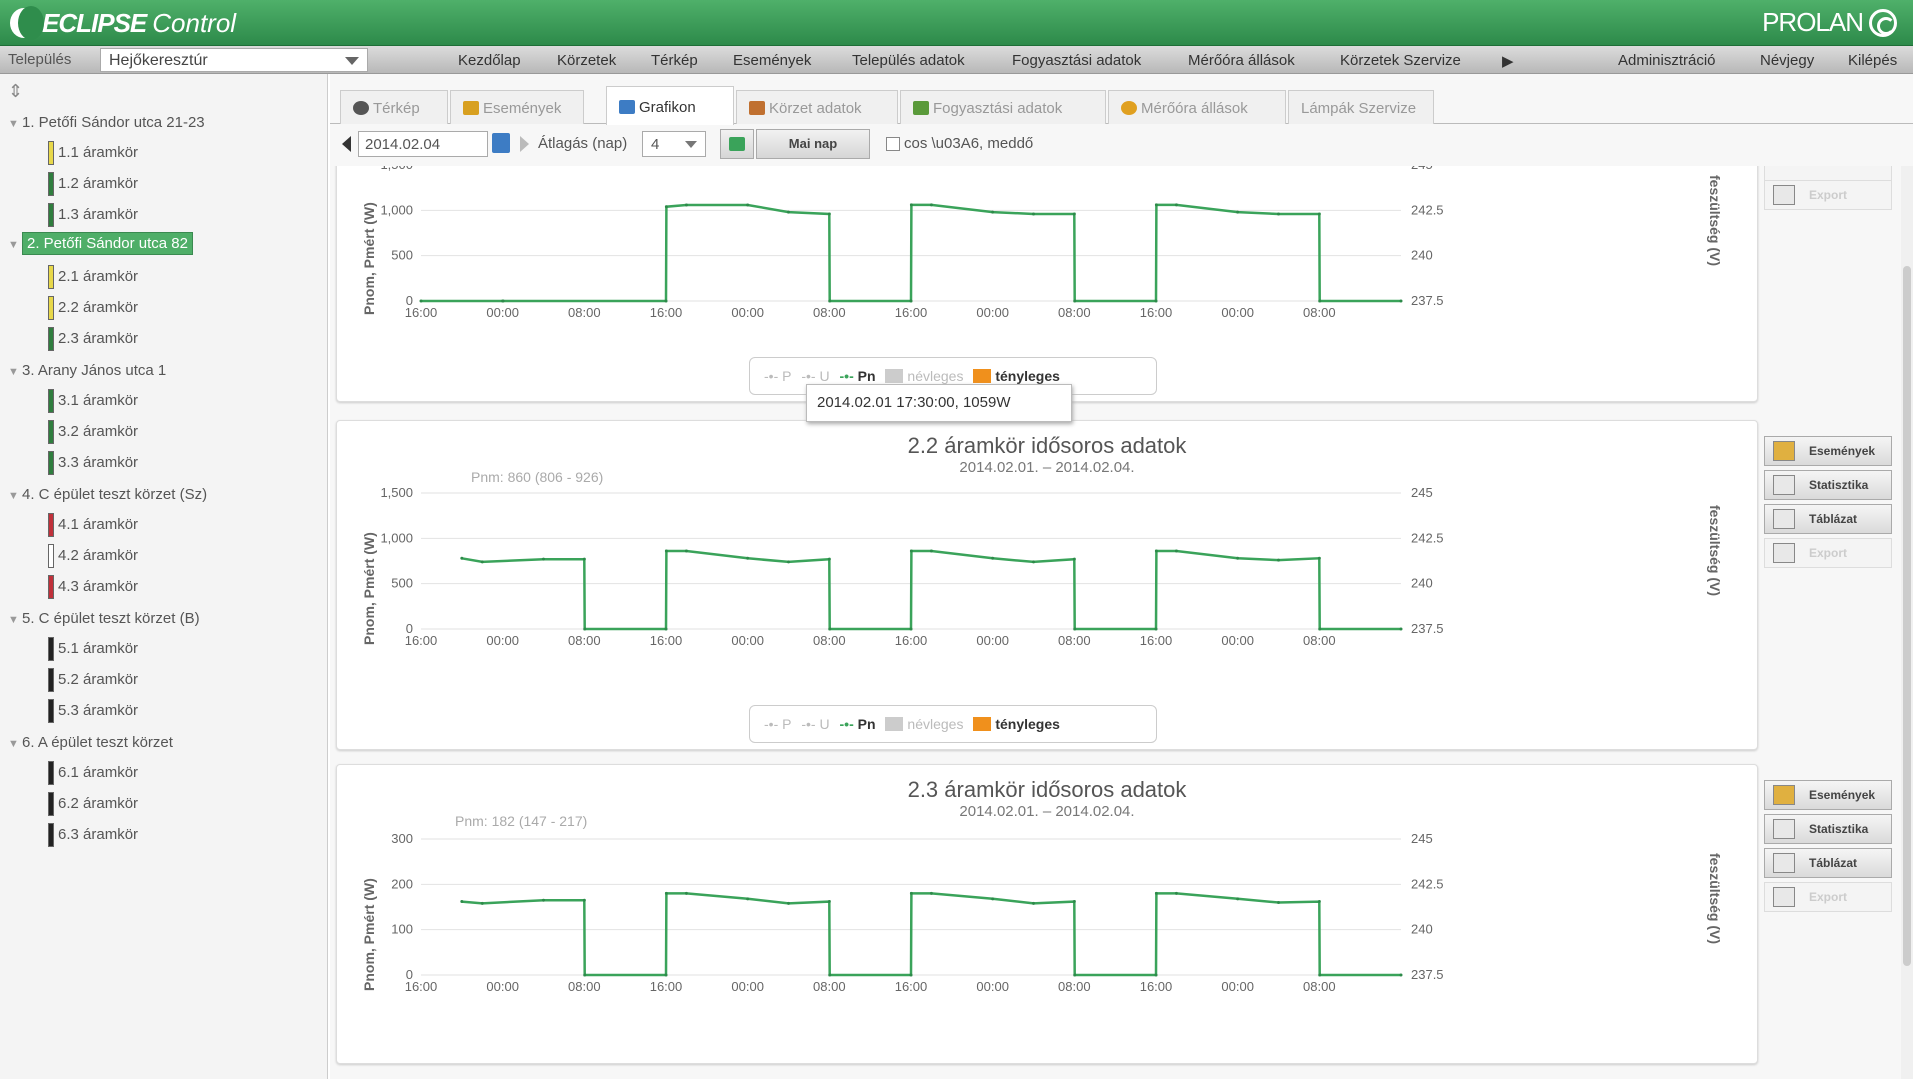 This screenshot has width=1913, height=1079. I want to click on tree-leaf-1-2: 1.2 áramkör, so click(93, 184).